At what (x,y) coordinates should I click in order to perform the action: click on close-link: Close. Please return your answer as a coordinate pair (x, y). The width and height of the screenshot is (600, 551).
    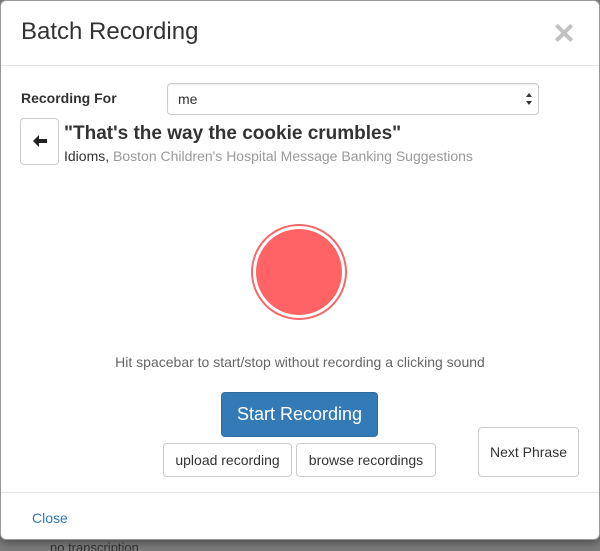
    Looking at the image, I should click on (50, 518).